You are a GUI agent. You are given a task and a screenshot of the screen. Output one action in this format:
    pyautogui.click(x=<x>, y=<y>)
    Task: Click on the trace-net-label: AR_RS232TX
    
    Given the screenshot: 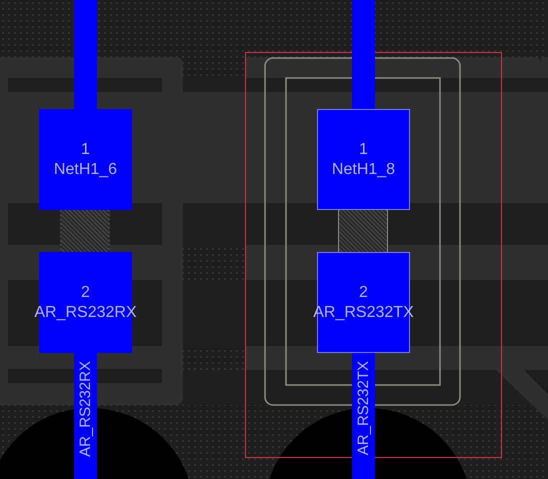 What is the action you would take?
    pyautogui.click(x=363, y=408)
    